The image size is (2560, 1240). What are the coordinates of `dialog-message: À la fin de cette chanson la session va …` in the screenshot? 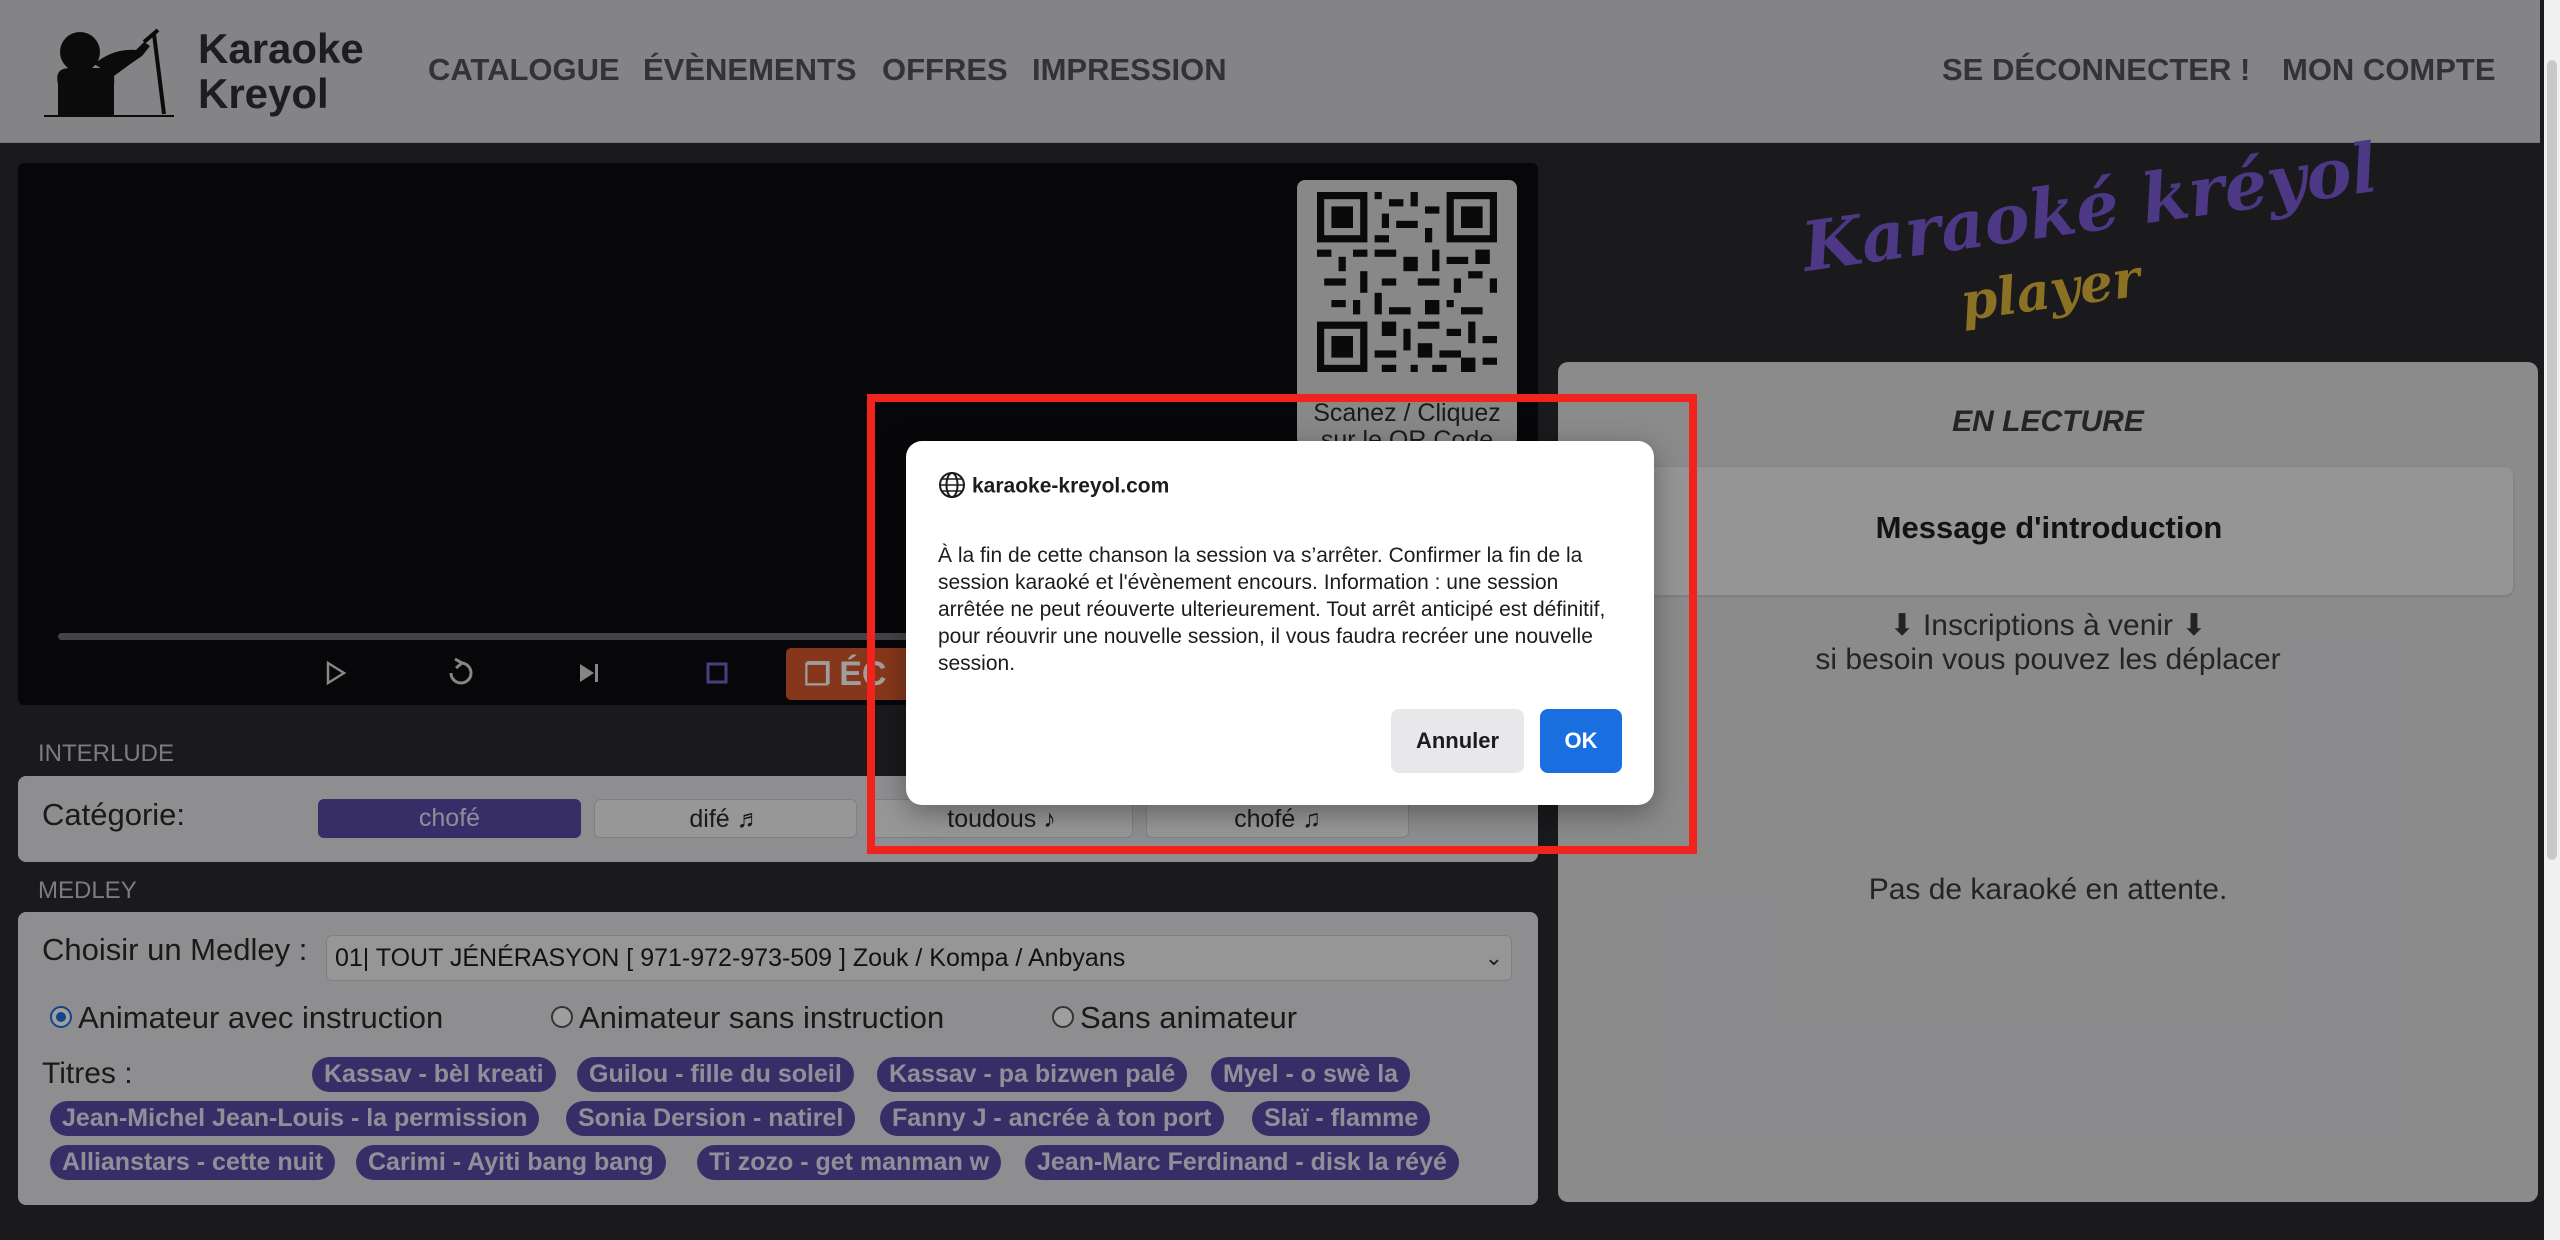 It's located at (1272, 609).